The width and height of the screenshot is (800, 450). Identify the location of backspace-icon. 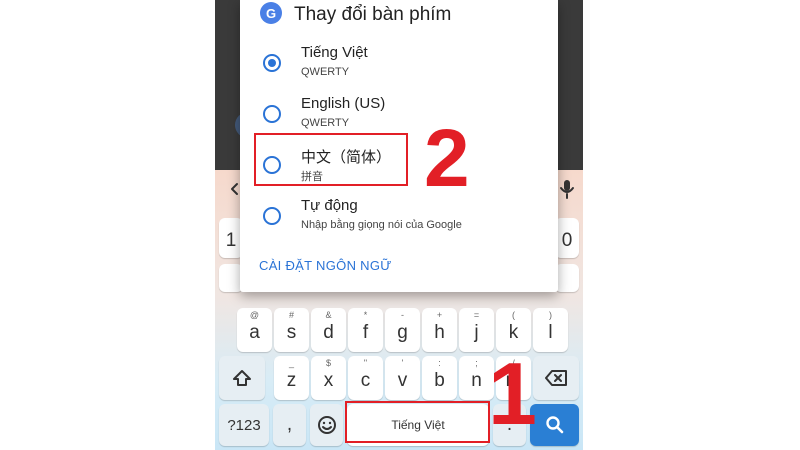
(556, 378).